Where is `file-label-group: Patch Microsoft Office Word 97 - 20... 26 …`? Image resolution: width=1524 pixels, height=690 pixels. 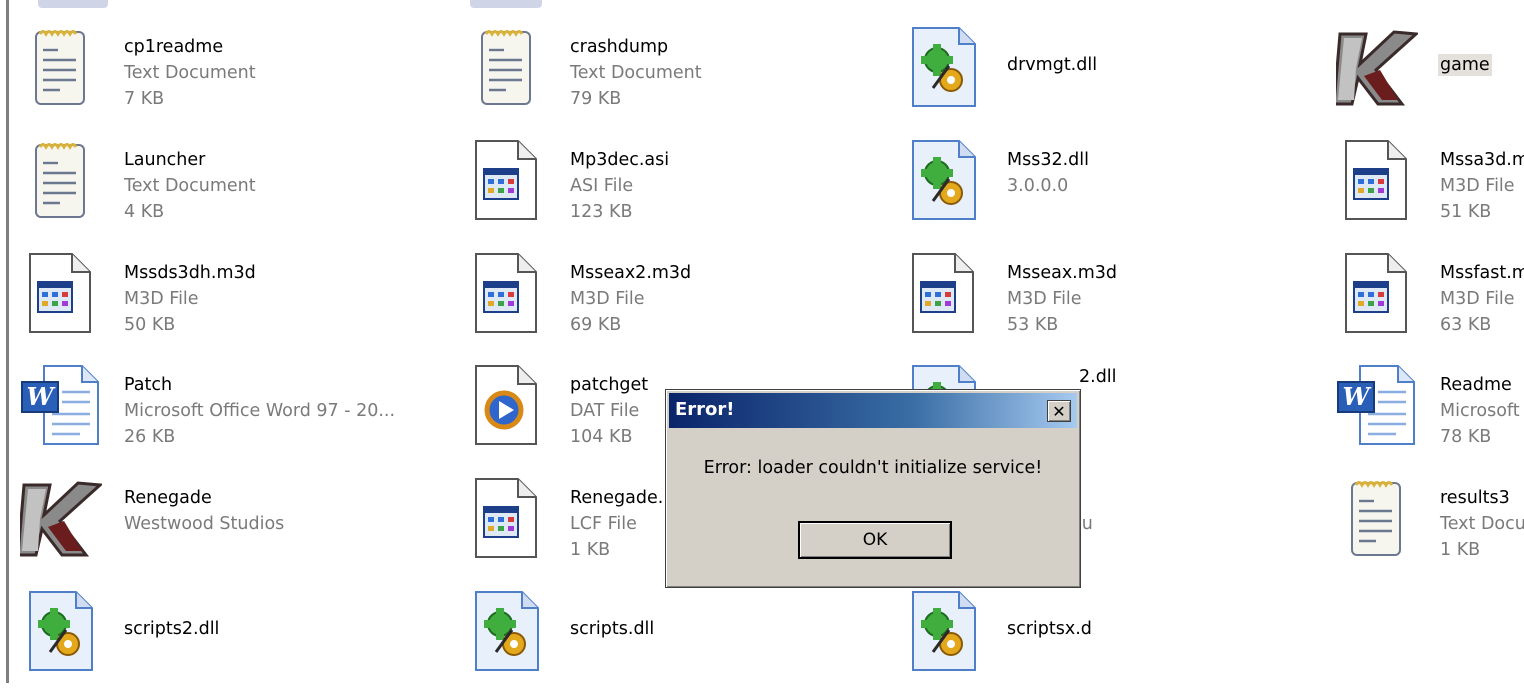
file-label-group: Patch Microsoft Office Word 97 - 20... 26 … is located at coordinates (259, 411).